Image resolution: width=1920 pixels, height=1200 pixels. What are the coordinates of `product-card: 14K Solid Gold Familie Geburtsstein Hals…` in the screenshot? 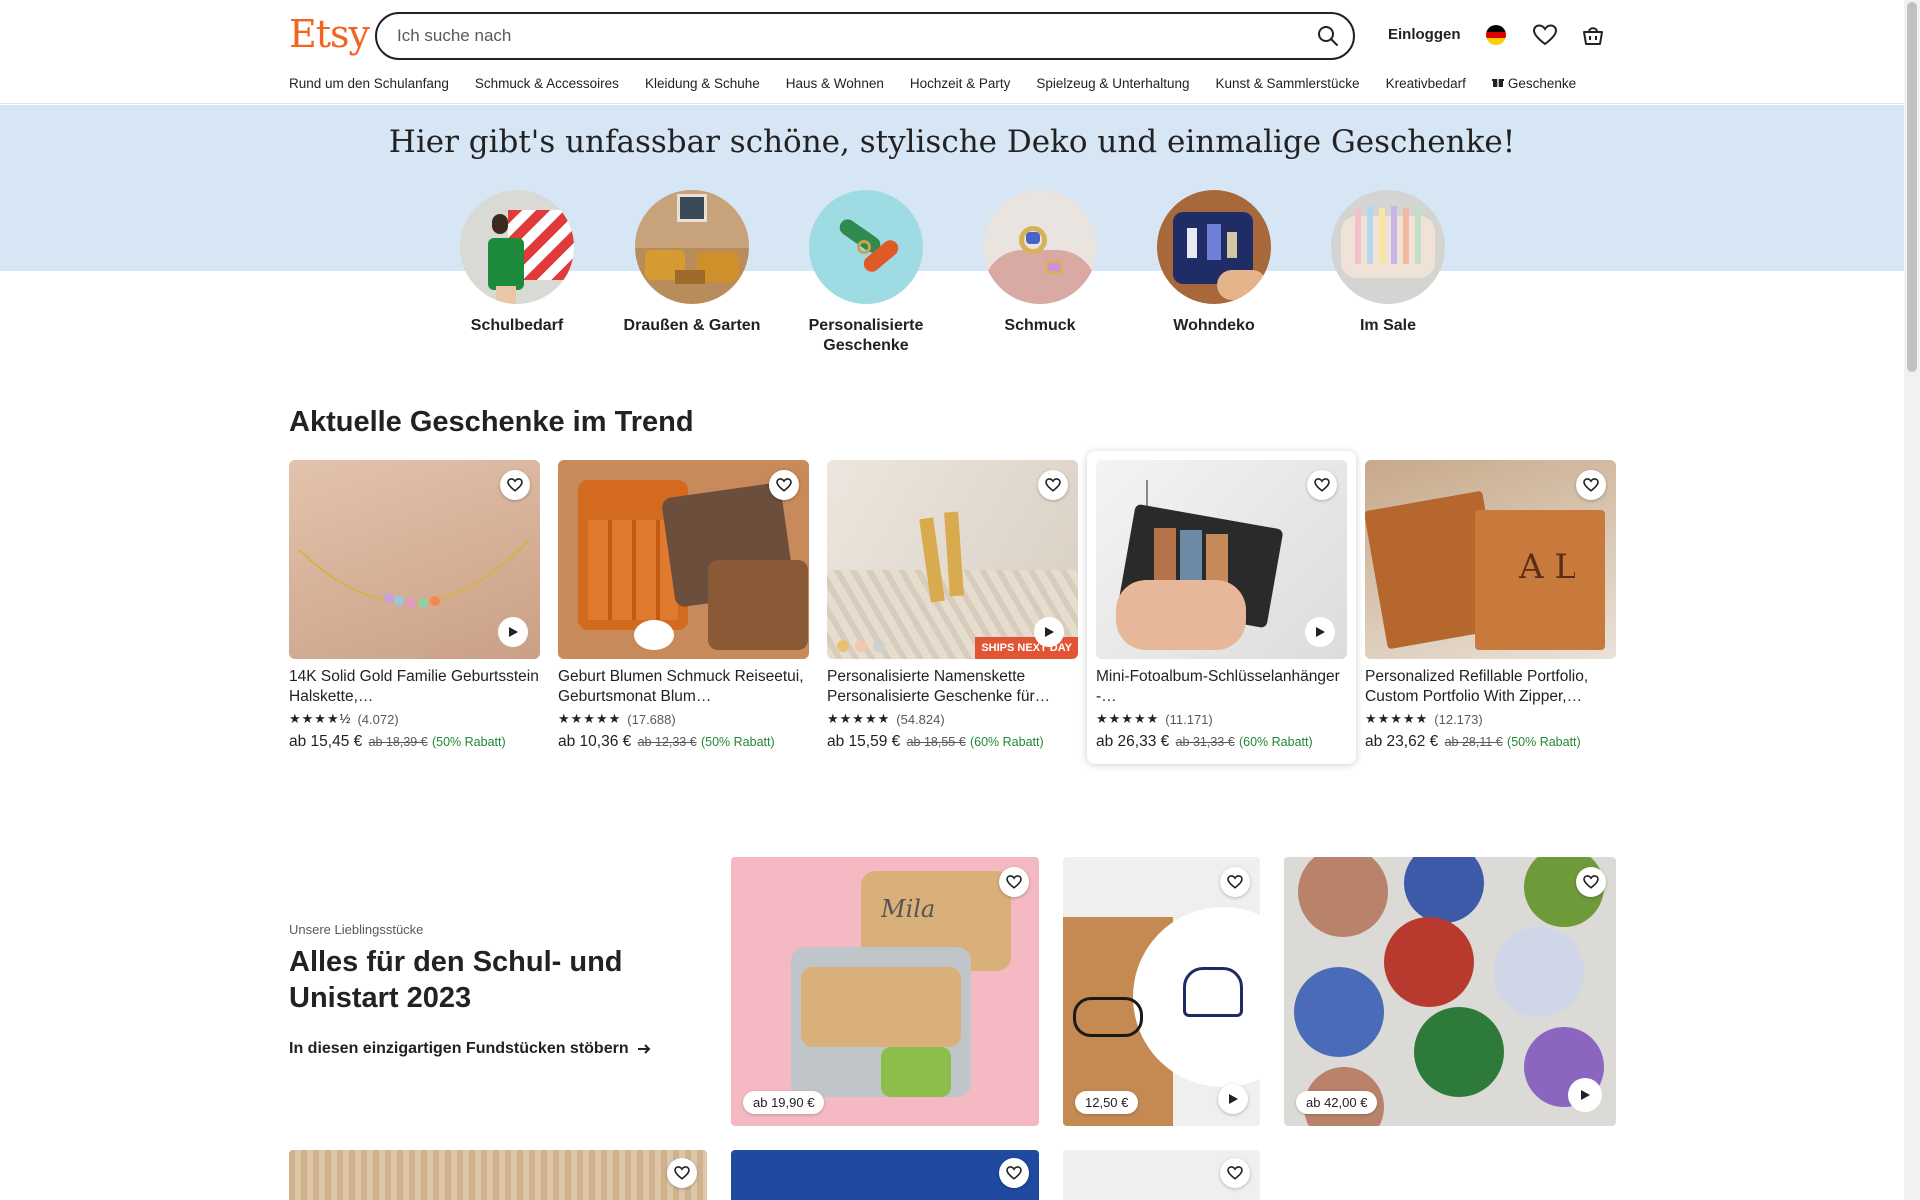 It's located at (414, 605).